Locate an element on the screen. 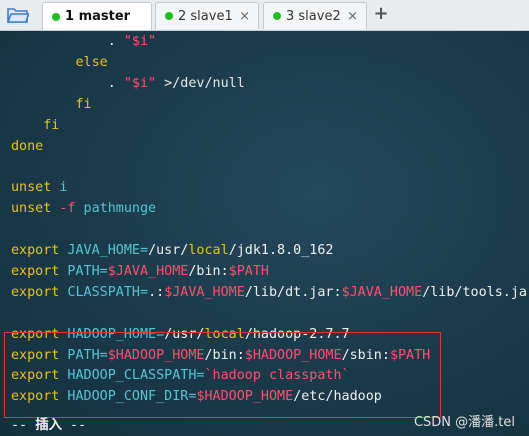 The width and height of the screenshot is (529, 436). tab-label: 1 master is located at coordinates (98, 16).